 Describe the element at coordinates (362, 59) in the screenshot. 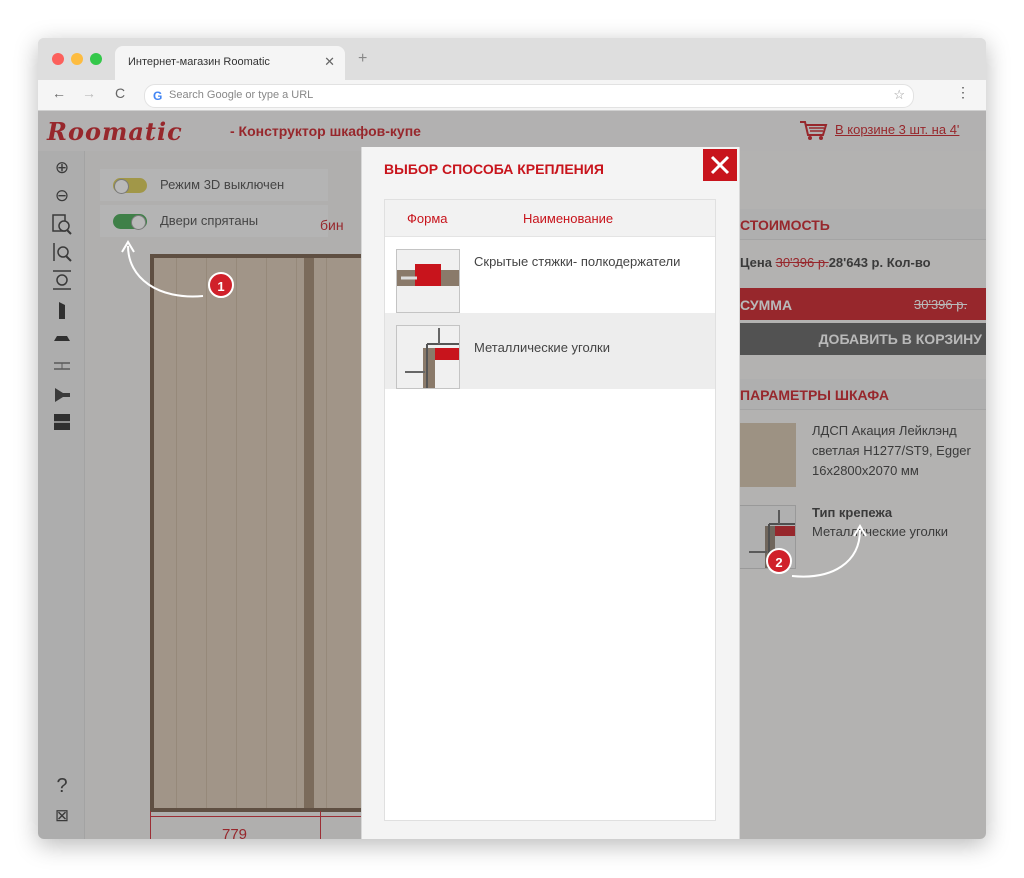

I see `new-tab-icon: +` at that location.